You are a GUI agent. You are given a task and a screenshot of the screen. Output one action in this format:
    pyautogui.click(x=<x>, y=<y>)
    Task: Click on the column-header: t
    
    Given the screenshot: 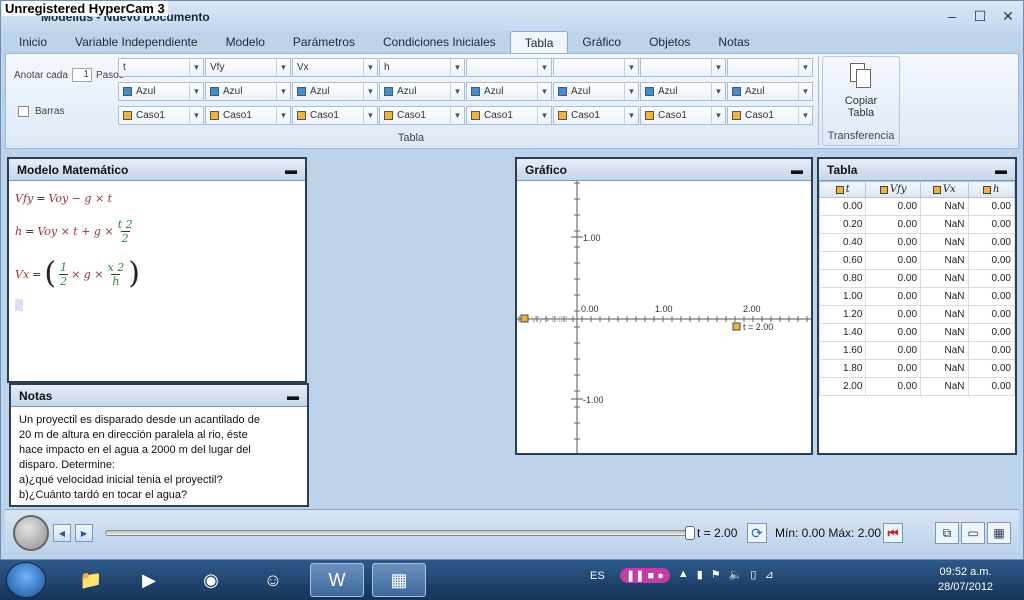 What is the action you would take?
    pyautogui.click(x=842, y=189)
    